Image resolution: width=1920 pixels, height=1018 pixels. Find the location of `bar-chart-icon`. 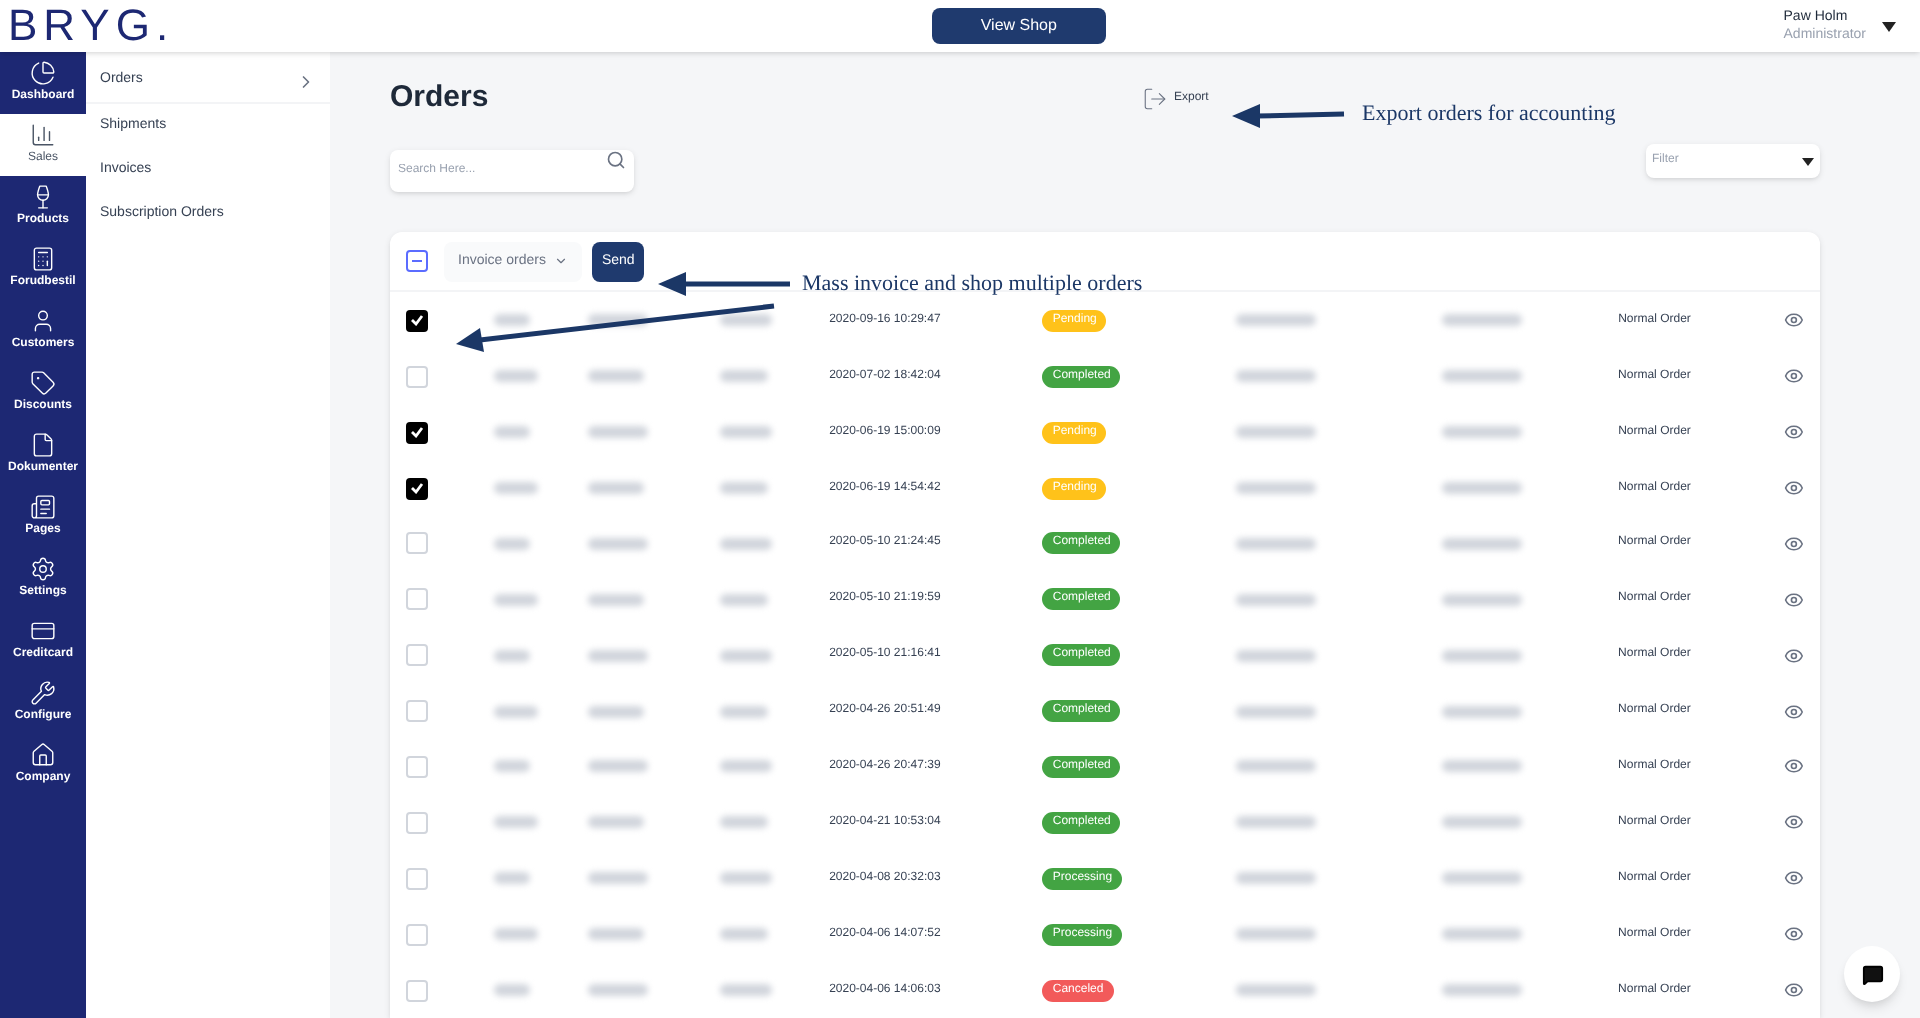

bar-chart-icon is located at coordinates (43, 135).